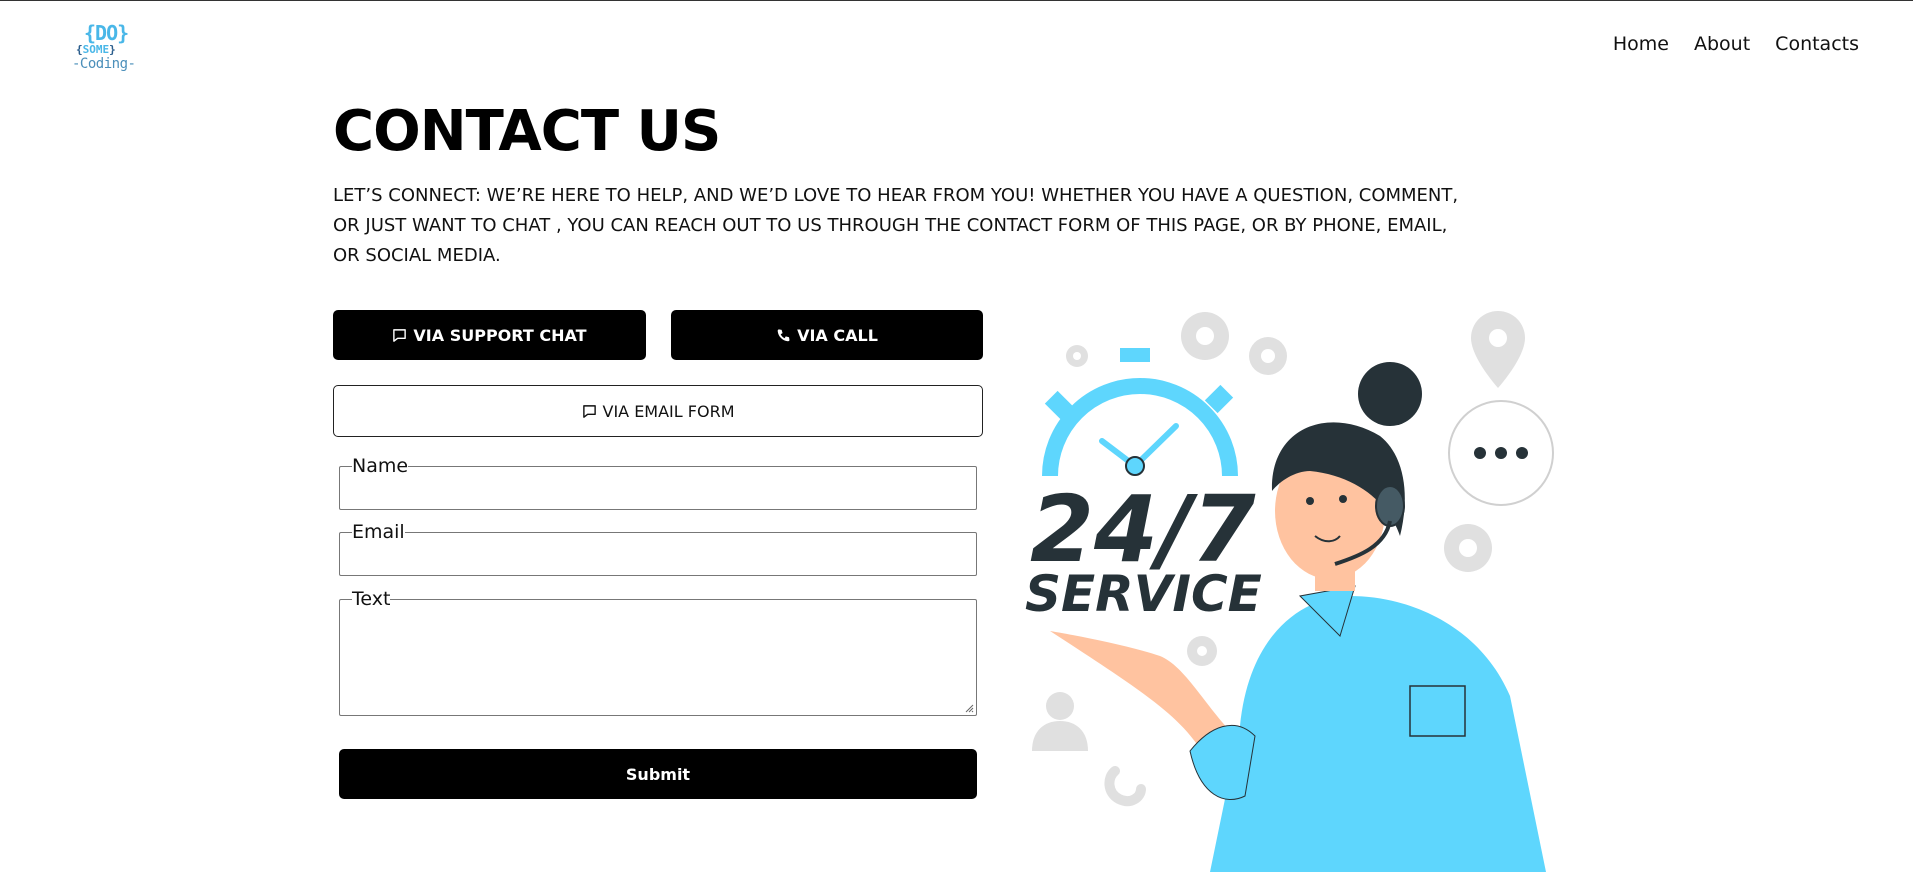  What do you see at coordinates (1143, 594) in the screenshot?
I see `illustration-subline: SERVICE` at bounding box center [1143, 594].